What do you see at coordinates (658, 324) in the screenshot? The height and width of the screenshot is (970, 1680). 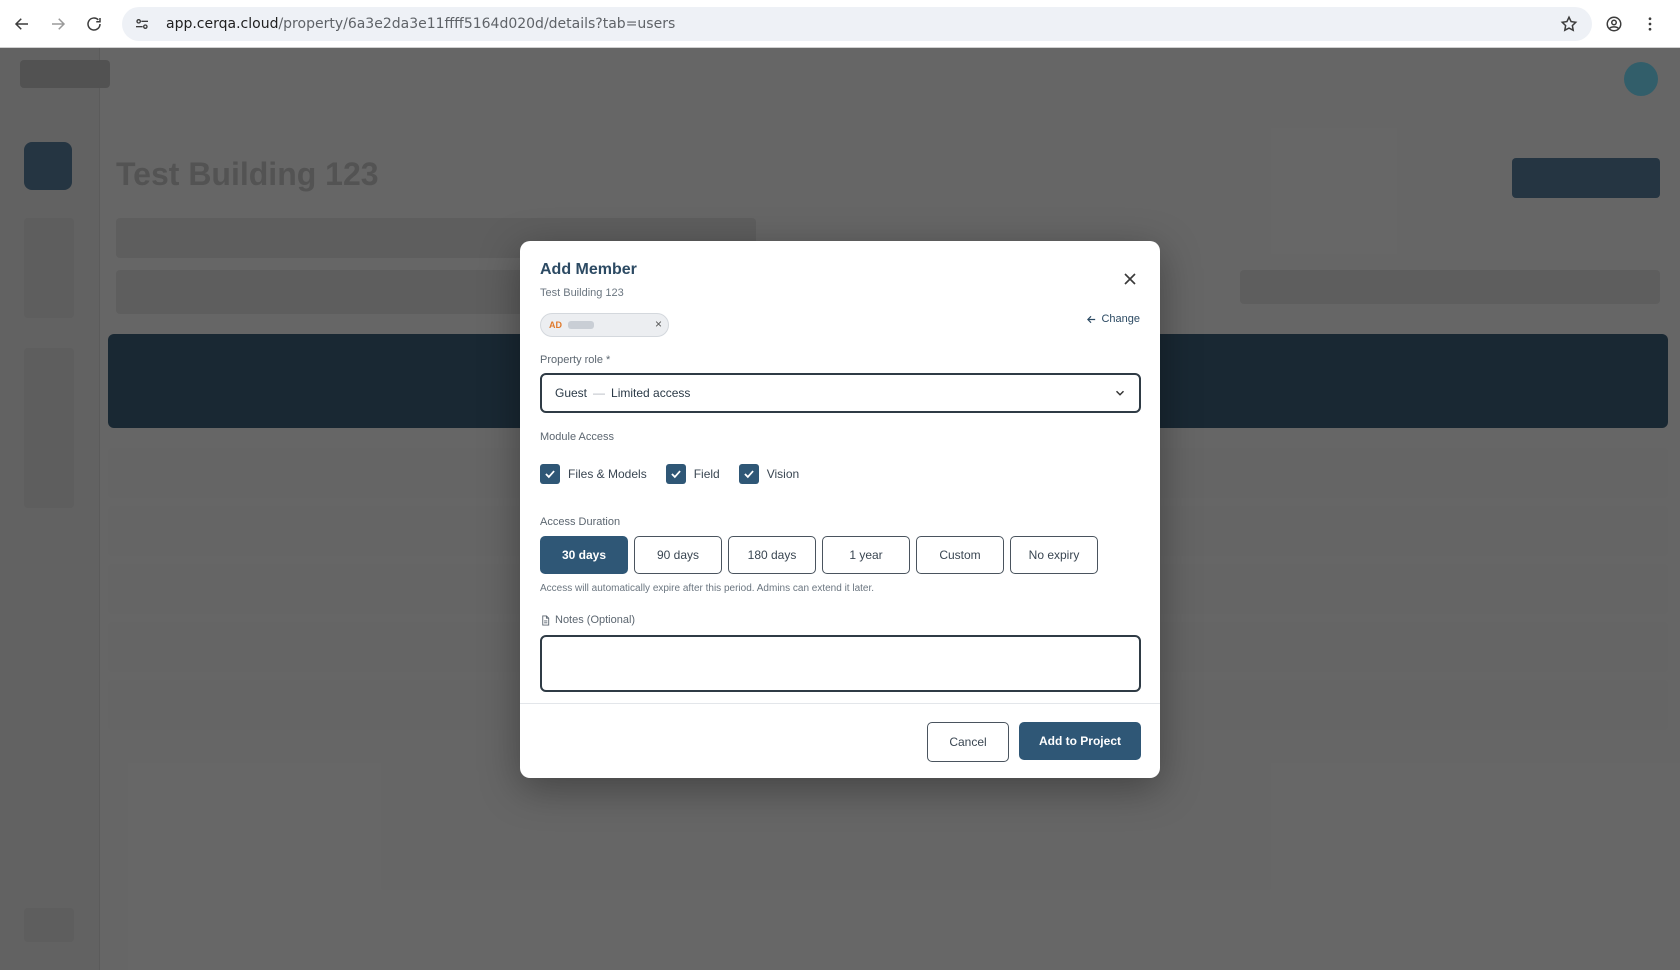 I see `remove-user-icon: ×` at bounding box center [658, 324].